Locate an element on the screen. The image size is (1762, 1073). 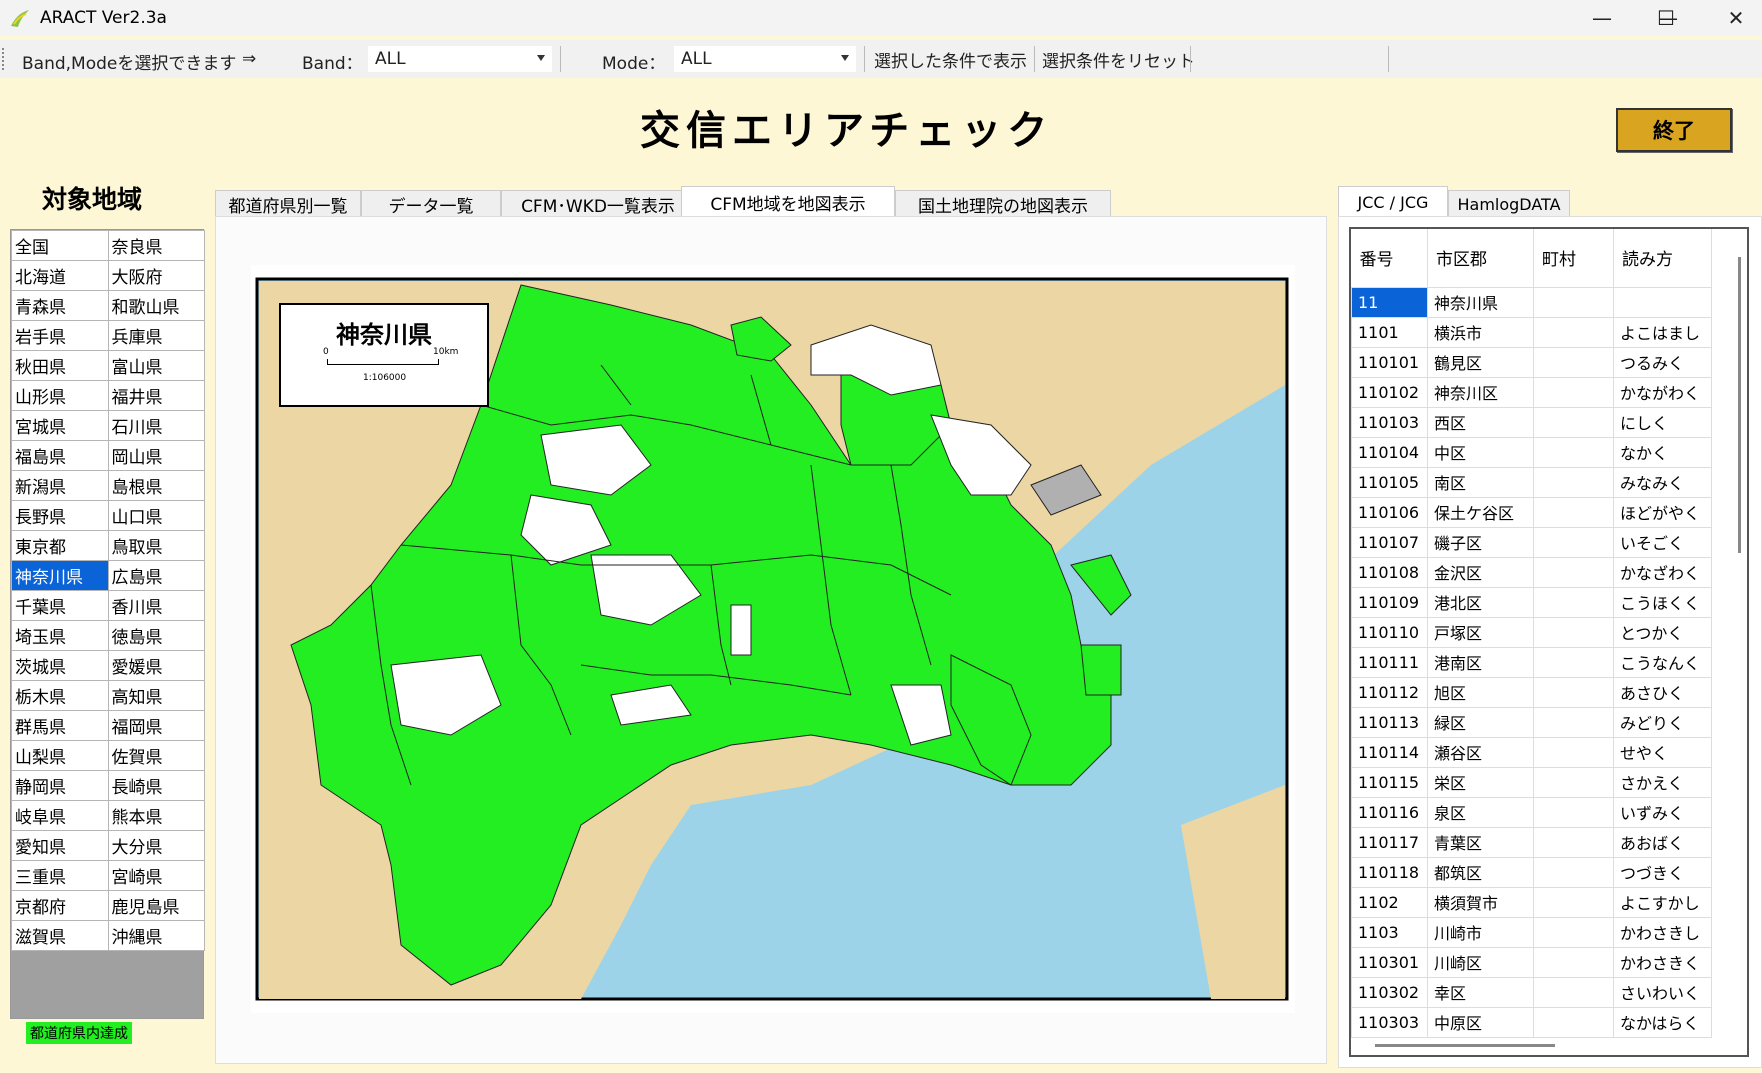
jcc-row: 110103 西区 にしく is located at coordinates (1531, 422).